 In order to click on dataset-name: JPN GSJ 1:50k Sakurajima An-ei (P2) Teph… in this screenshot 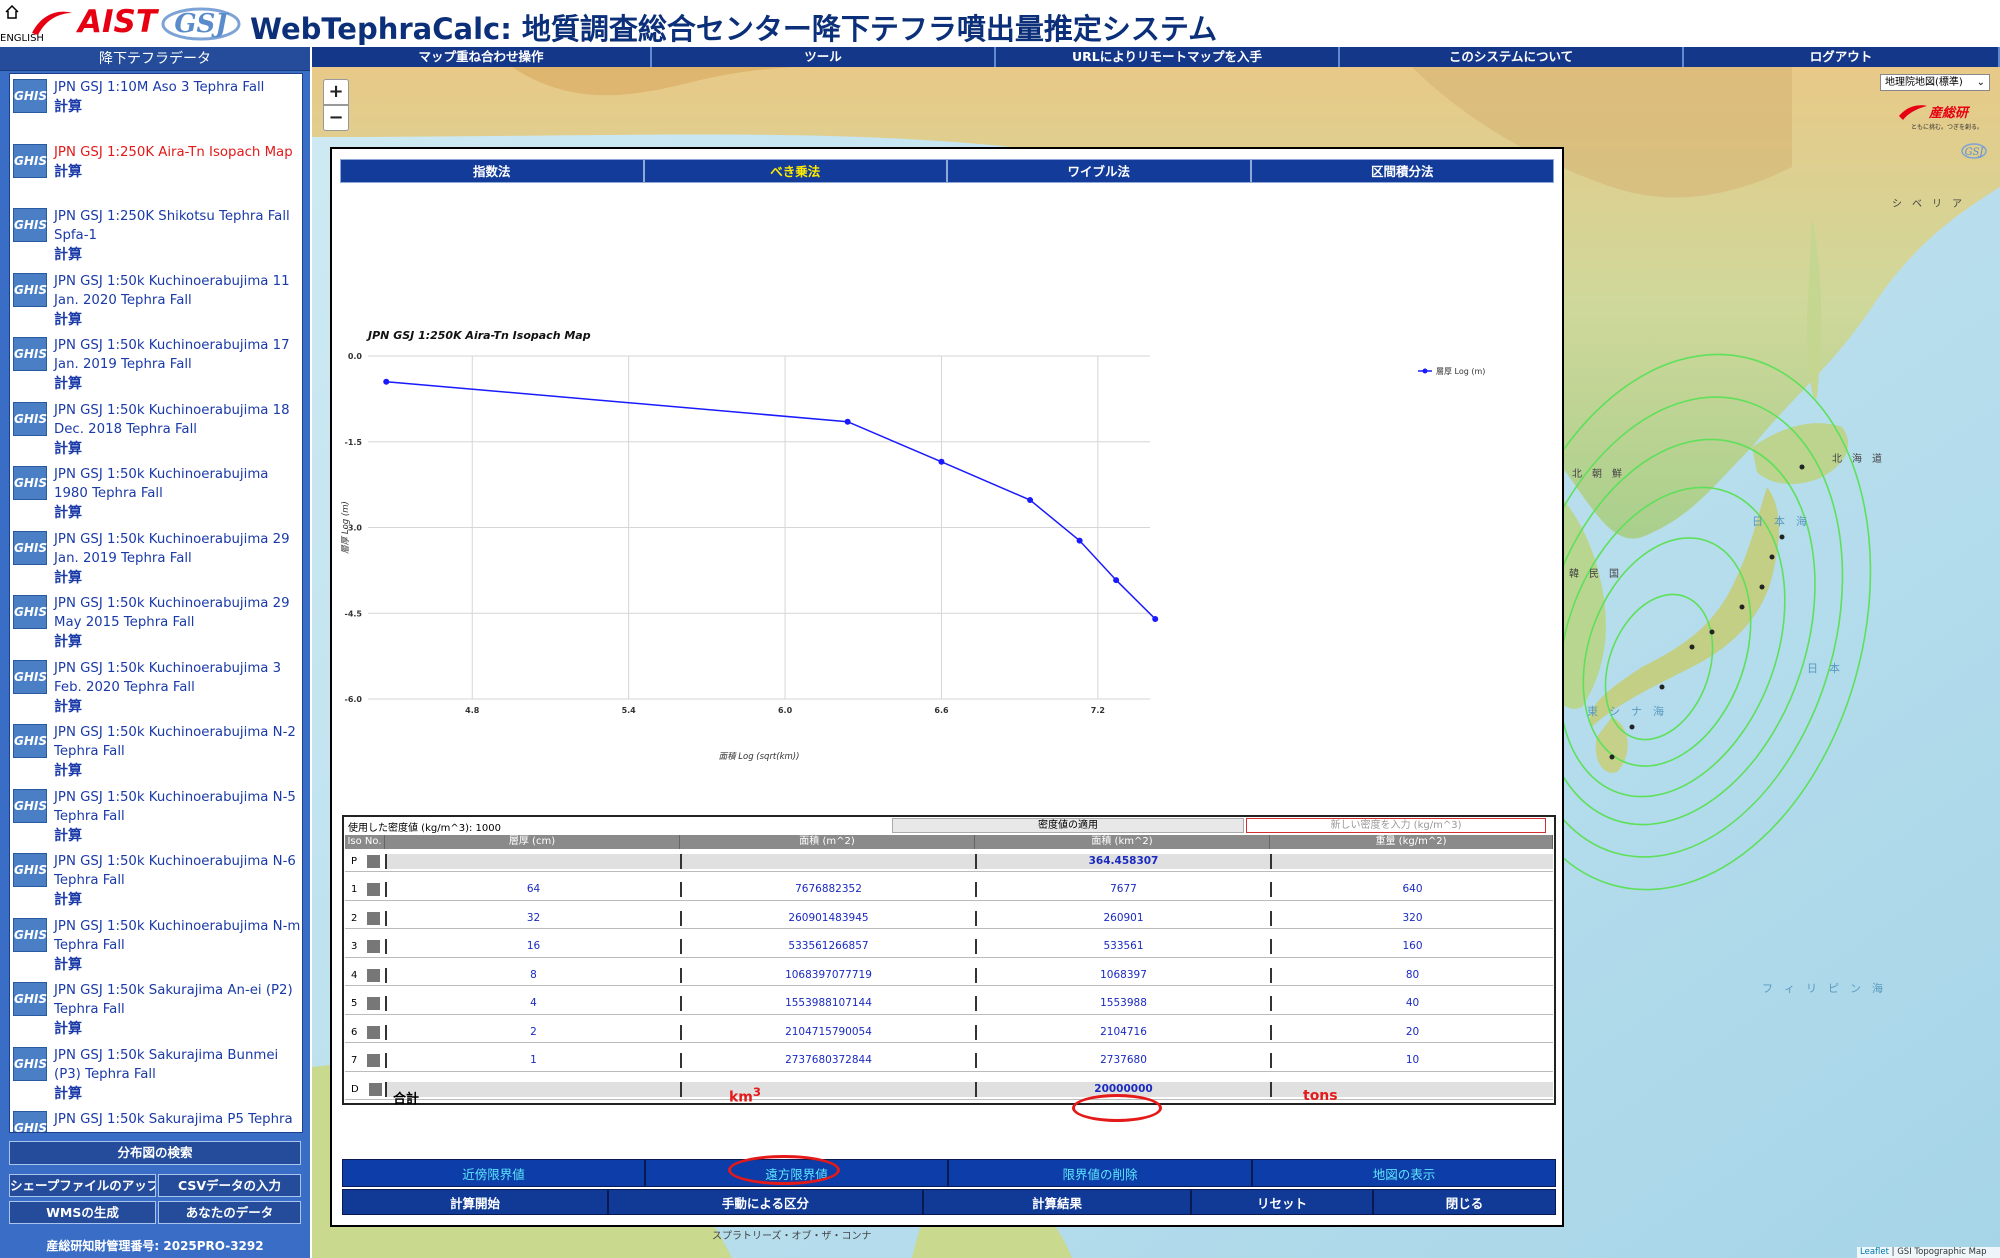, I will do `click(178, 1000)`.